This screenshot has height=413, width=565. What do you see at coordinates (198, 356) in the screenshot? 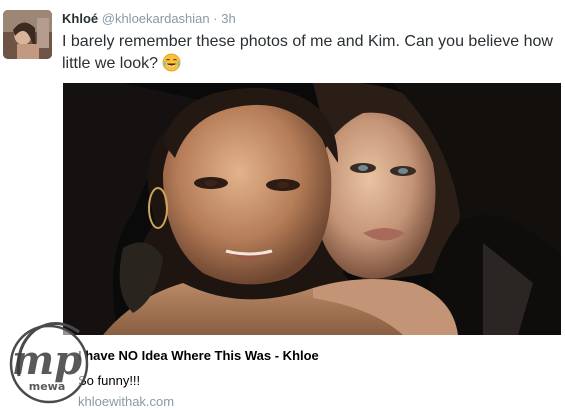
I see `card-title: I have NO Idea Where This Was - Khloe` at bounding box center [198, 356].